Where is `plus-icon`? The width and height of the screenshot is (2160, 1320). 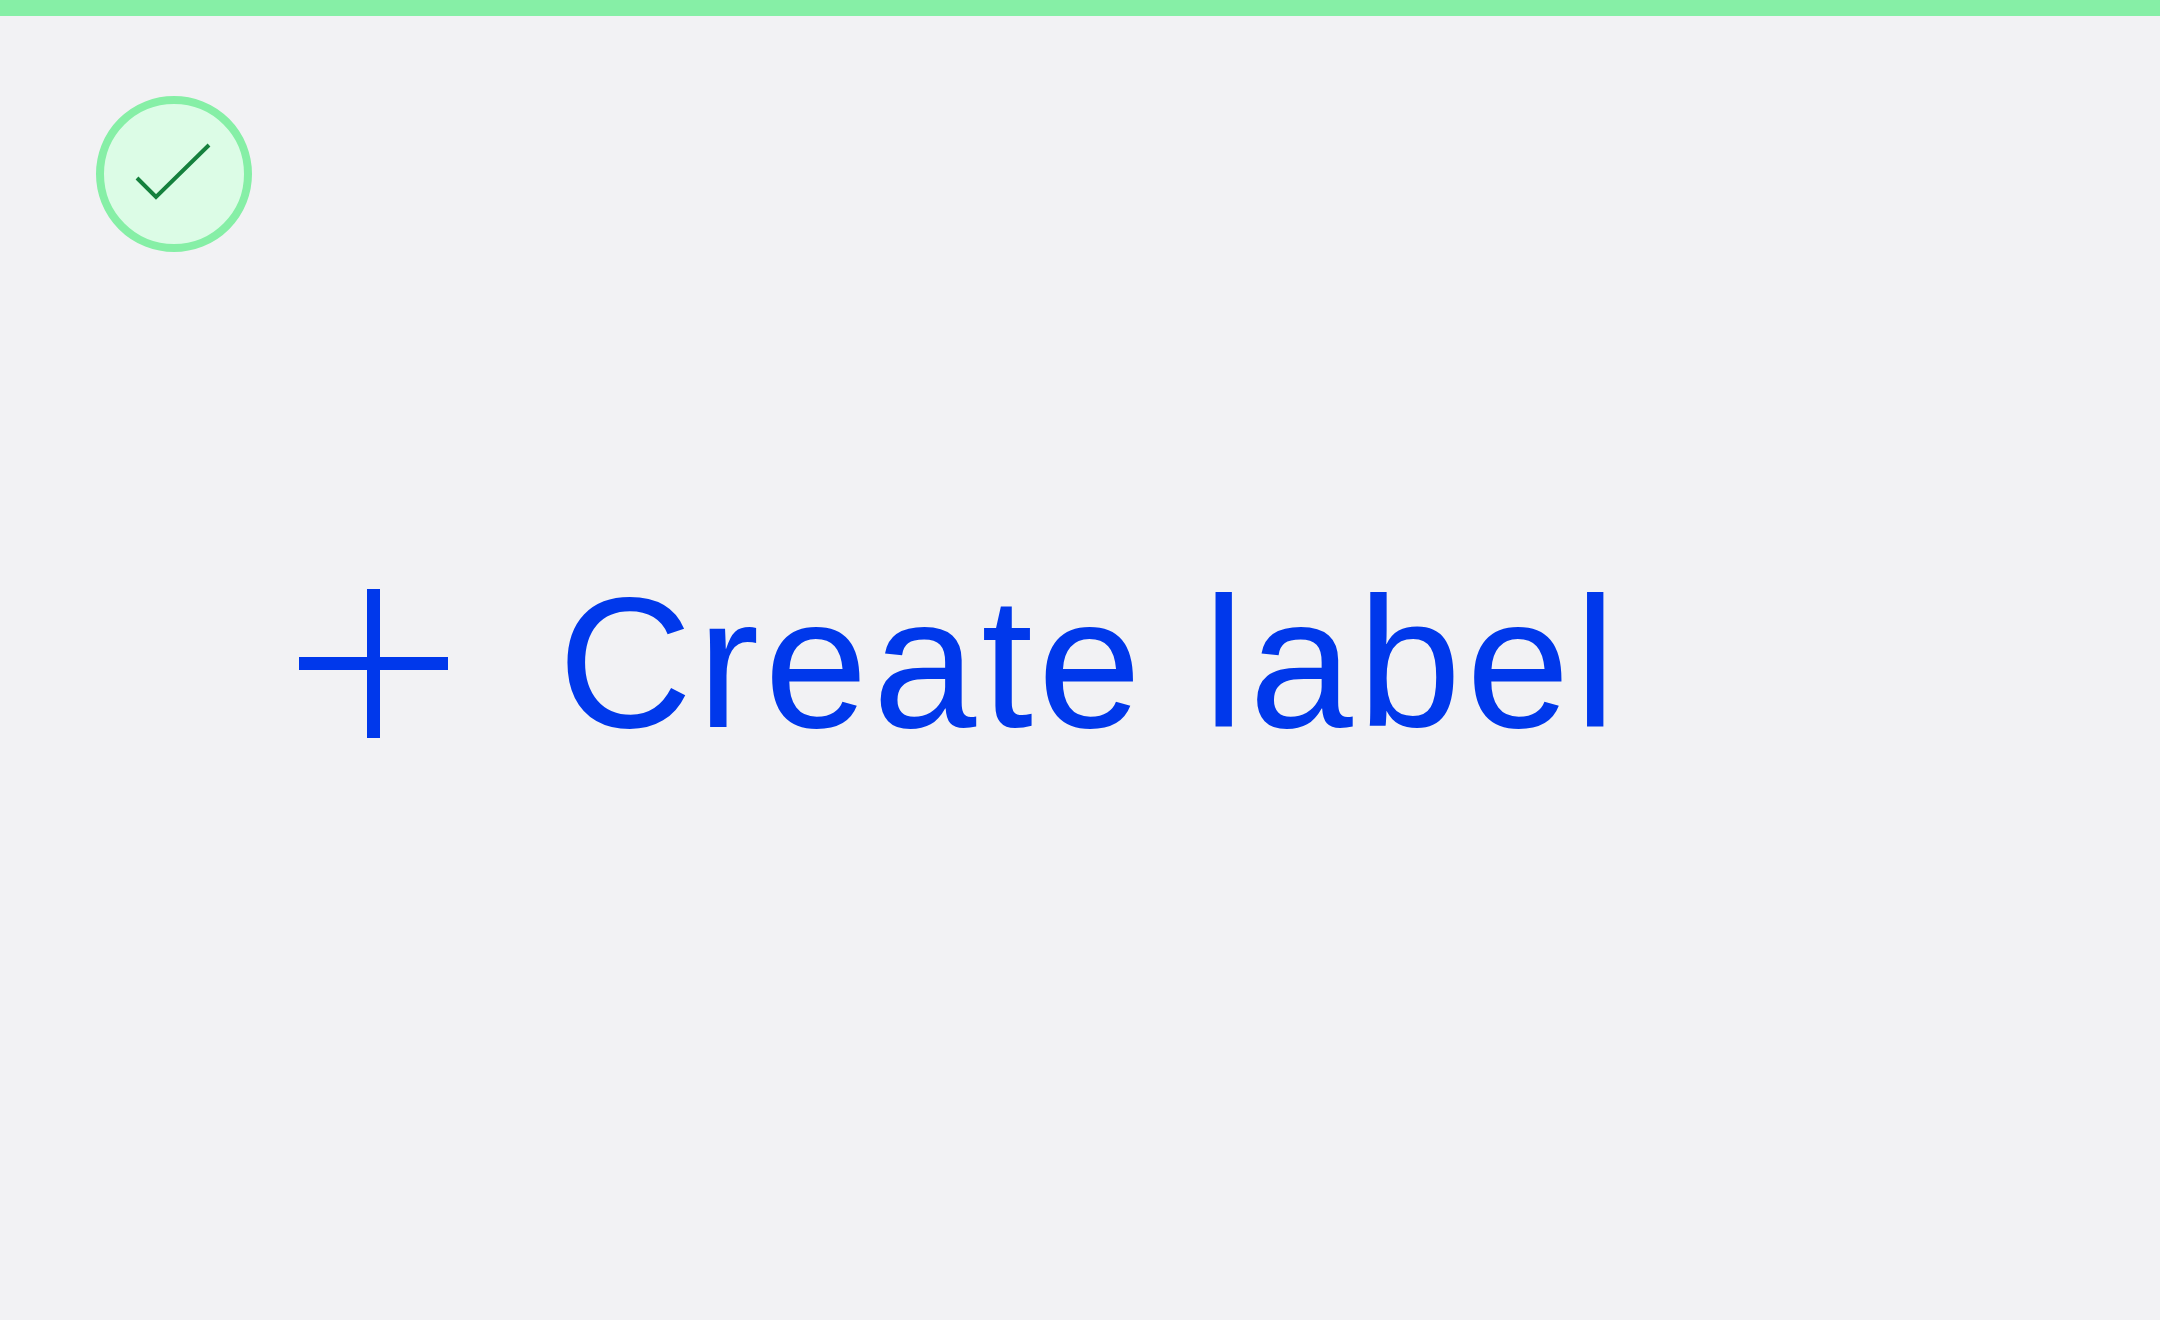 plus-icon is located at coordinates (373, 663).